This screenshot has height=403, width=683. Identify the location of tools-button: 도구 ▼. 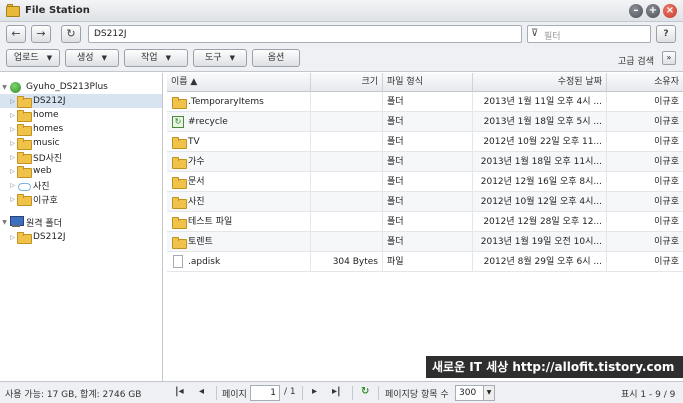
(220, 58).